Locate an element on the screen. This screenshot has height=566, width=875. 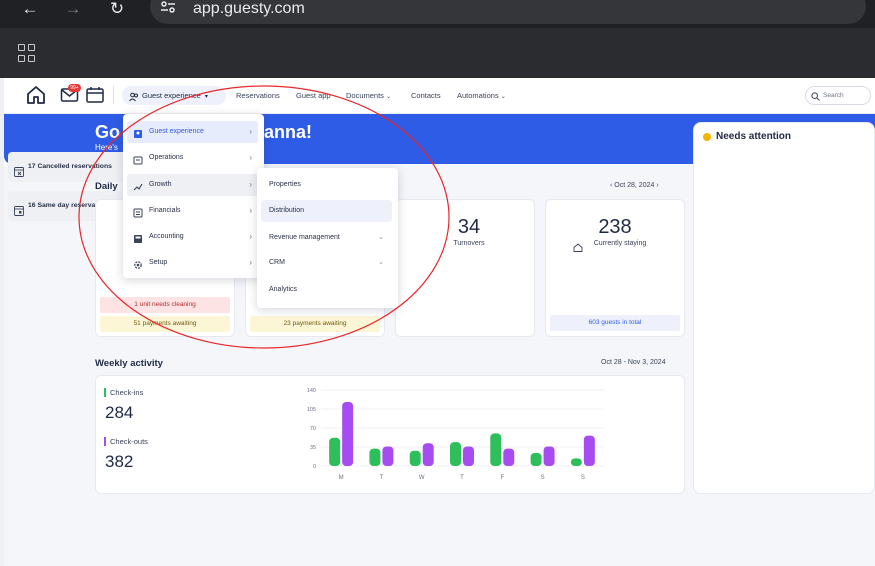
menu-item-accounting: Accounting › is located at coordinates (192, 237).